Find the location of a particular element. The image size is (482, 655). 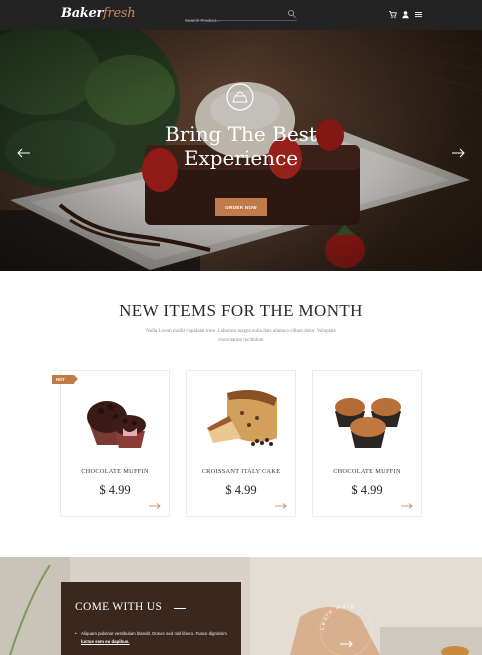

product-name: CROISSANT ITALY CAKE is located at coordinates (241, 471).